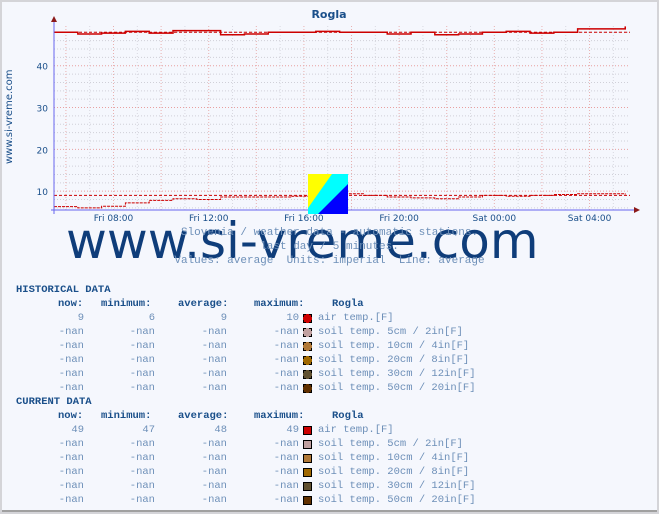  Describe the element at coordinates (329, 247) in the screenshot. I see `subtitle-line-2: last day / 5 minutes.` at that location.